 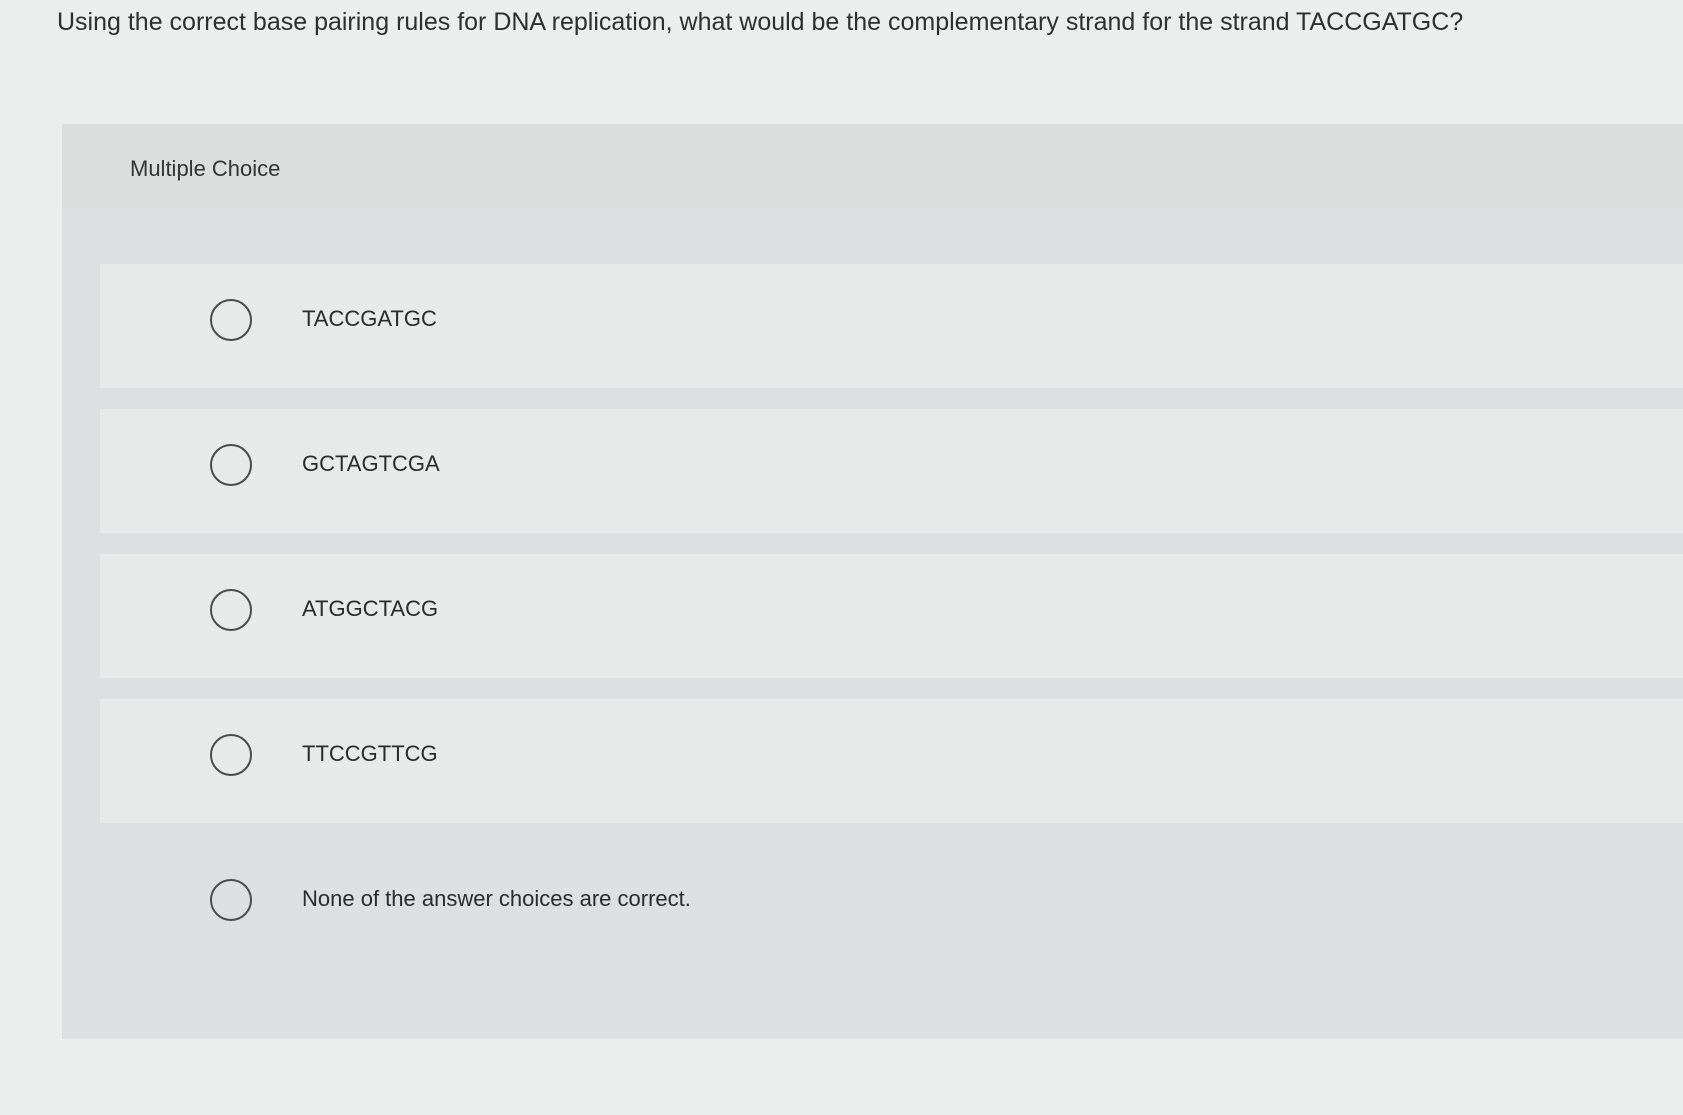 I want to click on choice-option-2: GCTAGTCGA, so click(x=891, y=471).